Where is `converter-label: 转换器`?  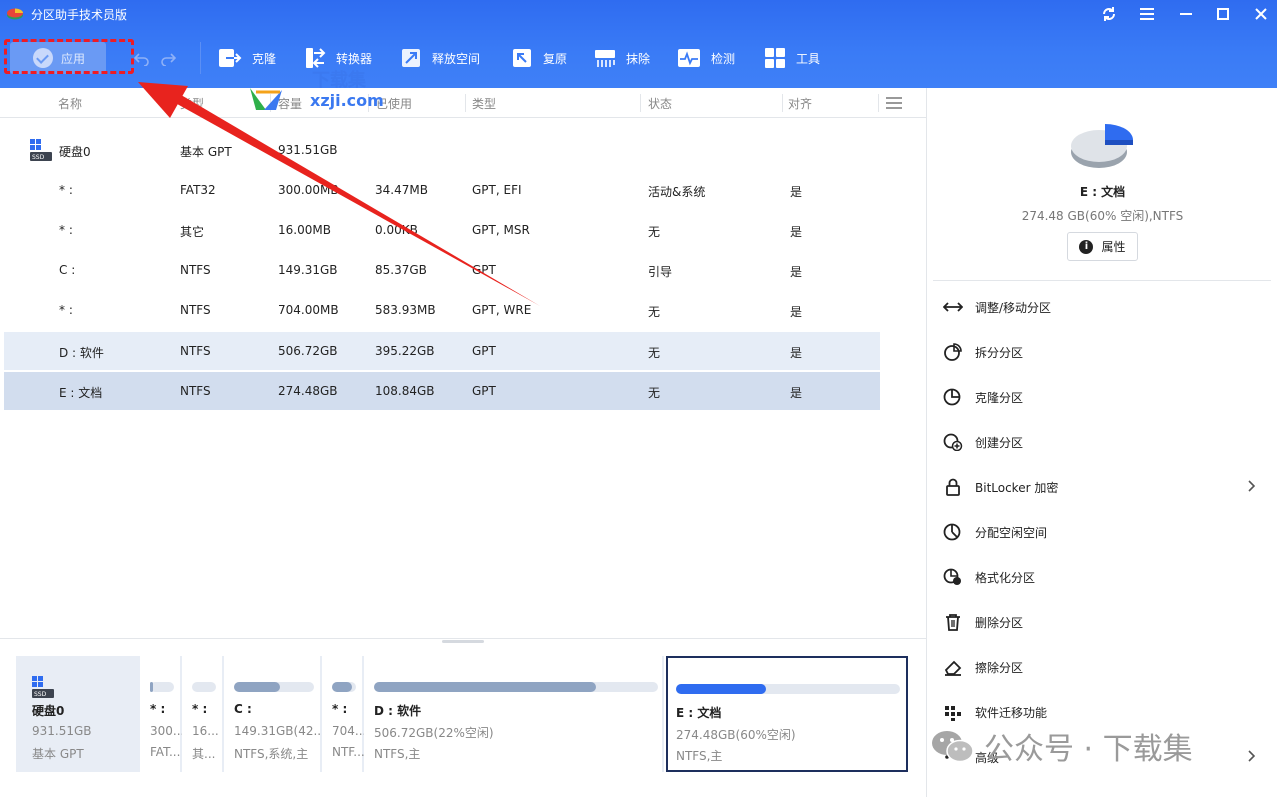
converter-label: 转换器 is located at coordinates (354, 58).